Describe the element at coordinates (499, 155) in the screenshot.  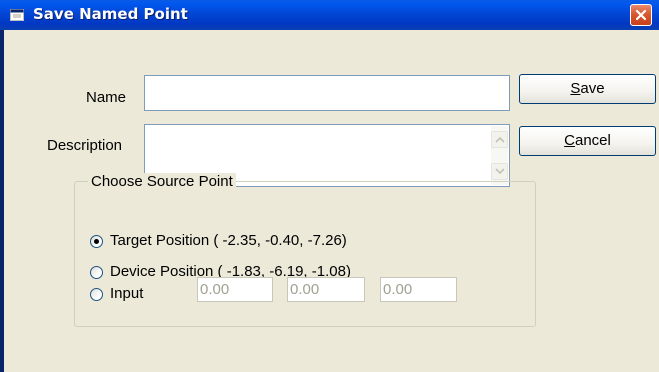
I see `description-scrollbar` at that location.